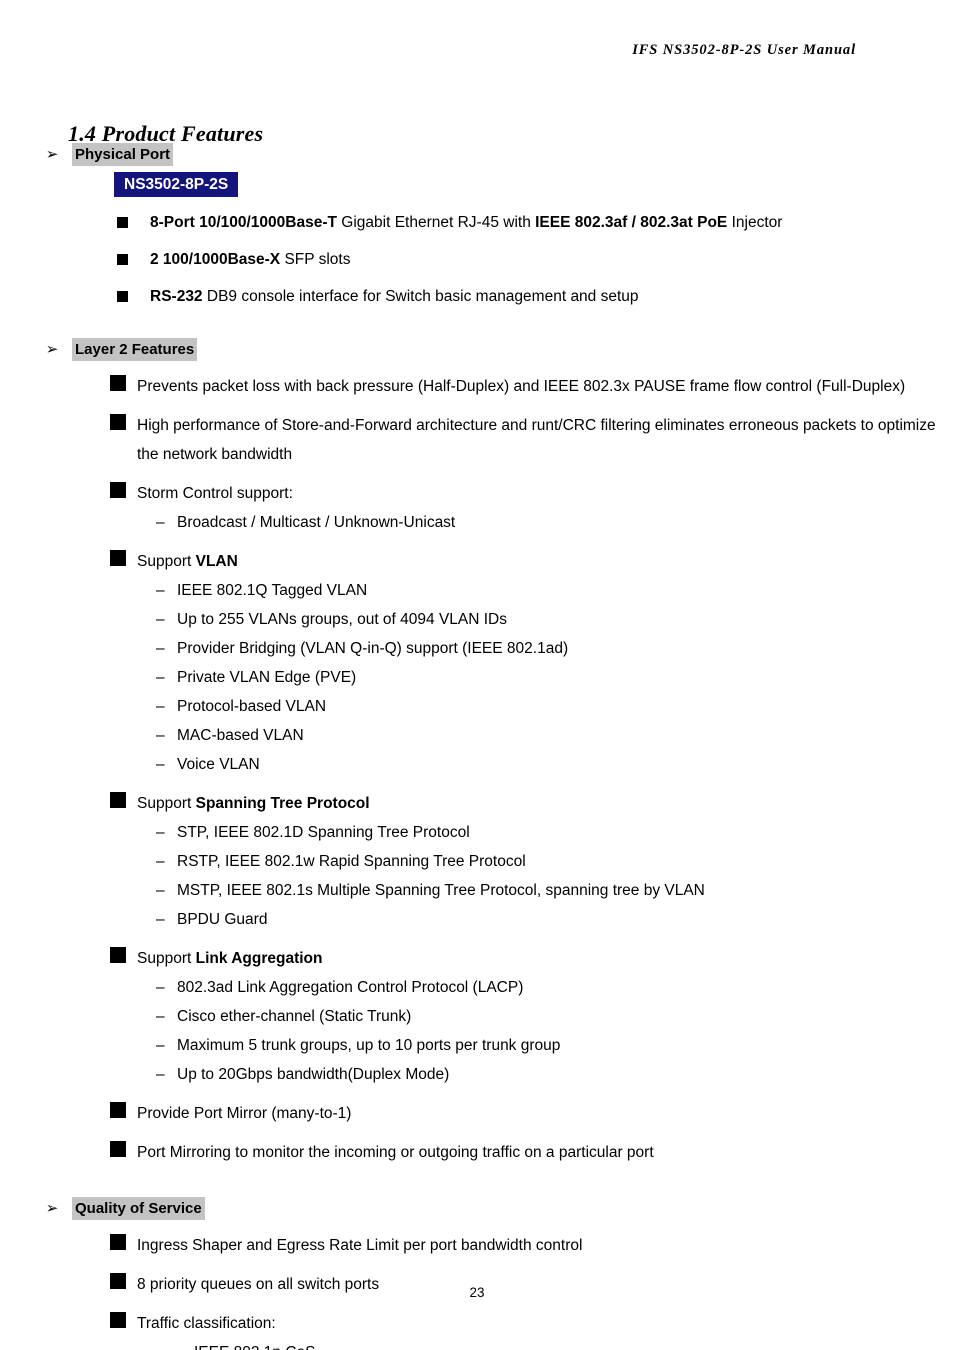 This screenshot has height=1350, width=954. I want to click on feature-text: Support Link Aggregation, so click(545, 958).